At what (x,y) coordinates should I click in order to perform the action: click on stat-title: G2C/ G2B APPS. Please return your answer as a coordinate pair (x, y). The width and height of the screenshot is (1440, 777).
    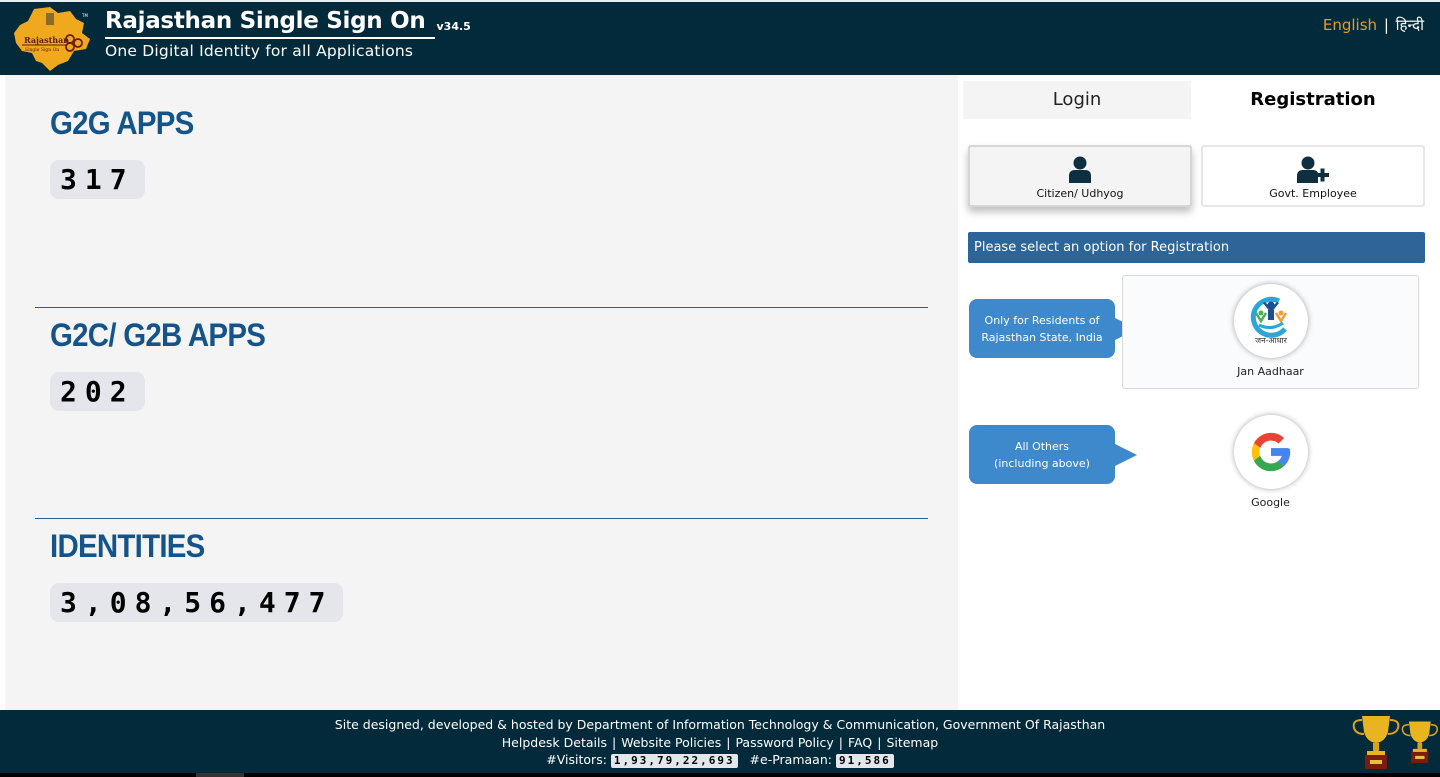
    Looking at the image, I should click on (158, 335).